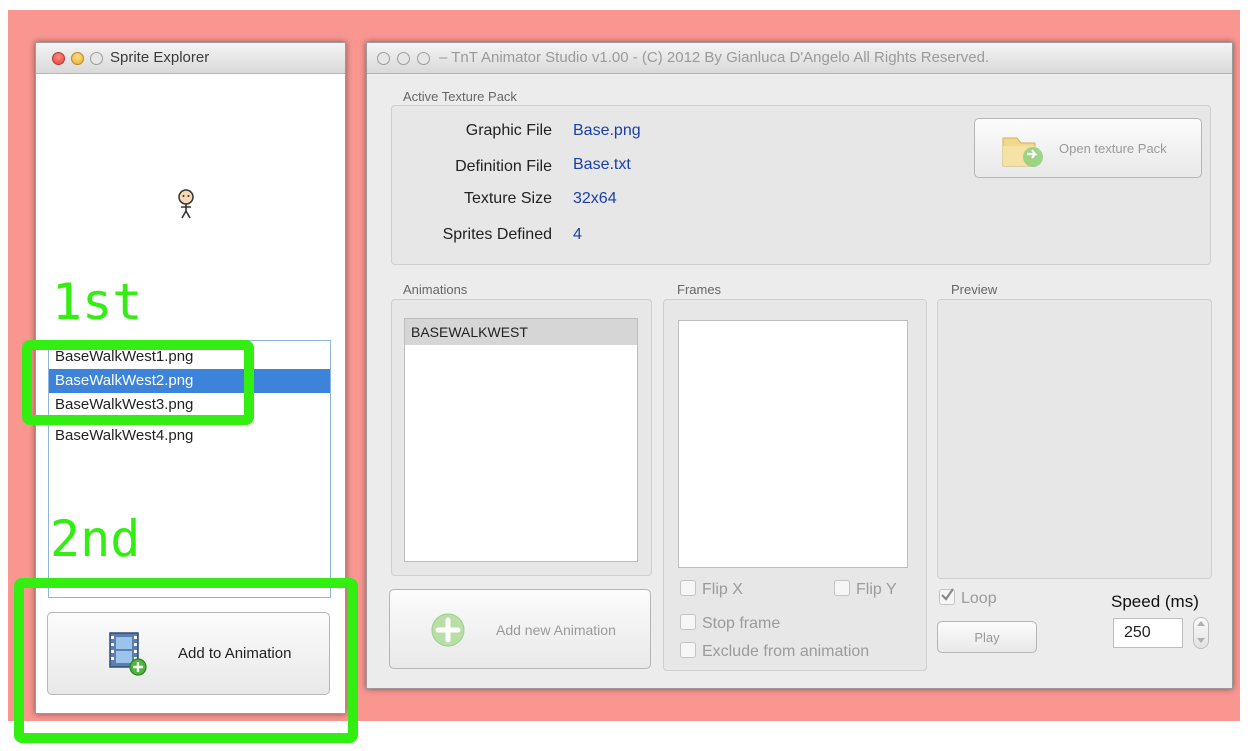 This screenshot has width=1250, height=751. What do you see at coordinates (979, 598) in the screenshot?
I see `loop-label: Loop` at bounding box center [979, 598].